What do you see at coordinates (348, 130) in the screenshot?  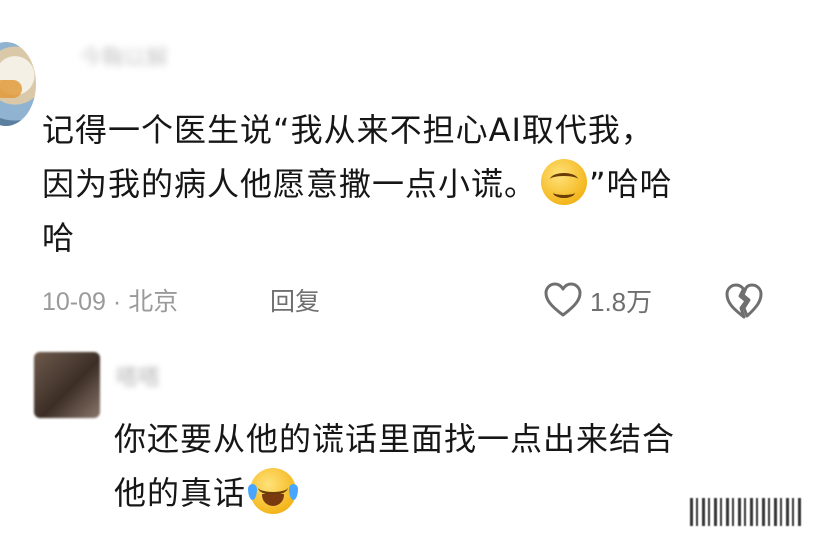 I see `comment-line: 记得一个医生说“我从来不担心AI取代我，` at bounding box center [348, 130].